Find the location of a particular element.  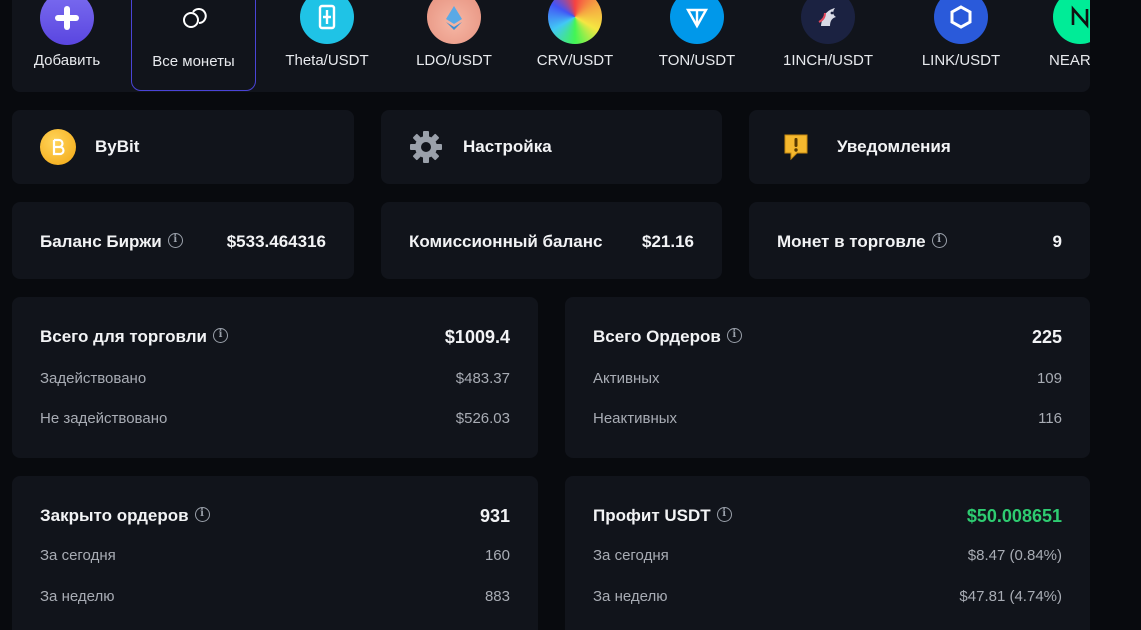

balance-card: Баланс Биржи i $533.464316 is located at coordinates (183, 240).